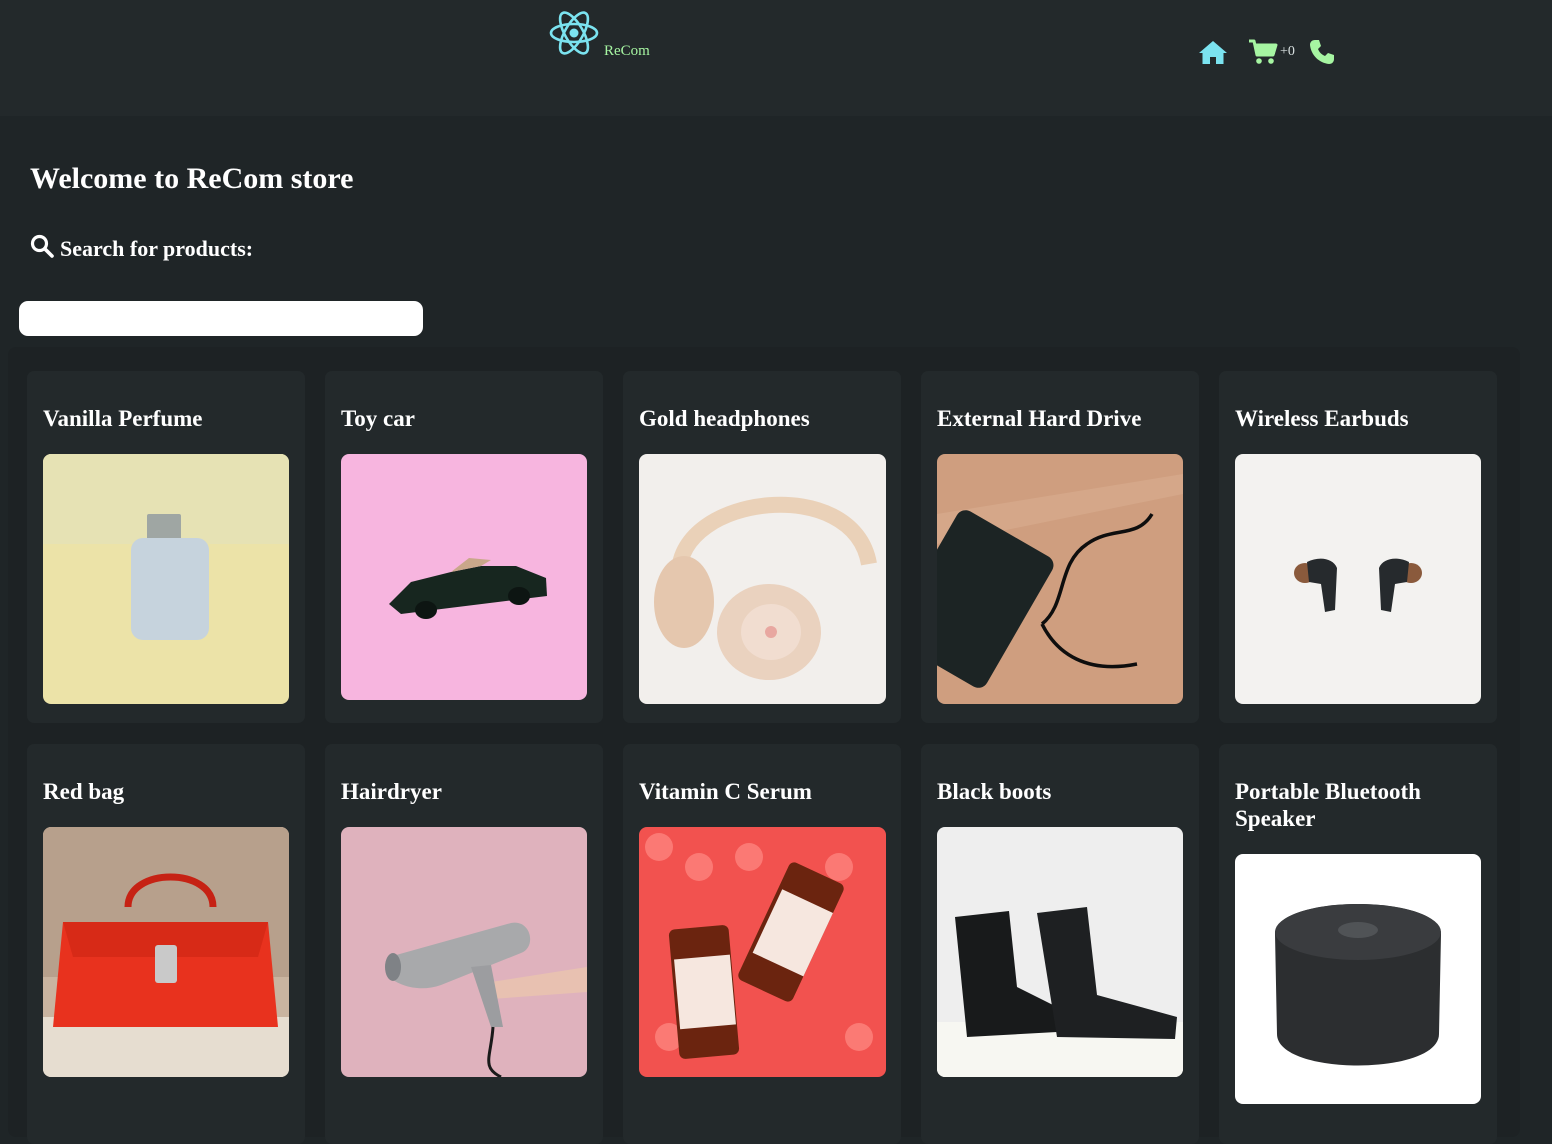 The height and width of the screenshot is (1144, 1552). I want to click on product-title: Black boots, so click(994, 791).